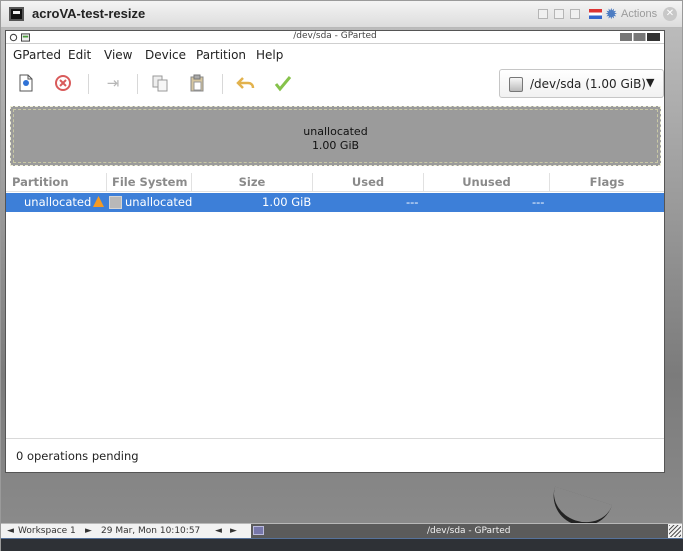  What do you see at coordinates (63, 83) in the screenshot?
I see `delete-icon` at bounding box center [63, 83].